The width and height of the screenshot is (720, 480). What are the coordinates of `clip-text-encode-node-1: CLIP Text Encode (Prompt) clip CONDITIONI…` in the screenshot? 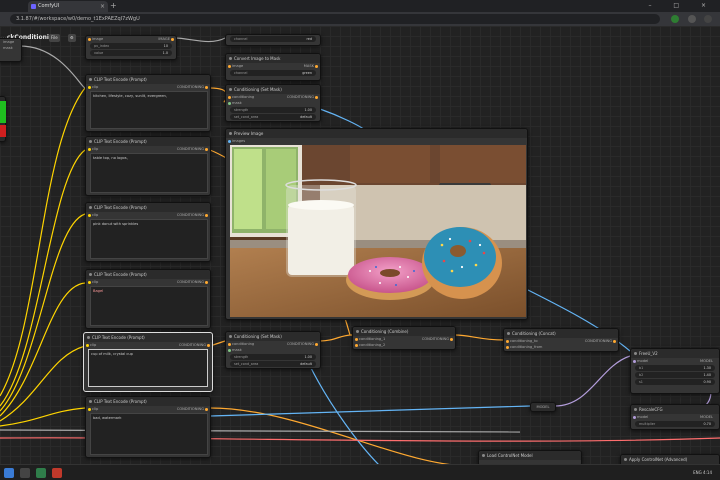 It's located at (148, 103).